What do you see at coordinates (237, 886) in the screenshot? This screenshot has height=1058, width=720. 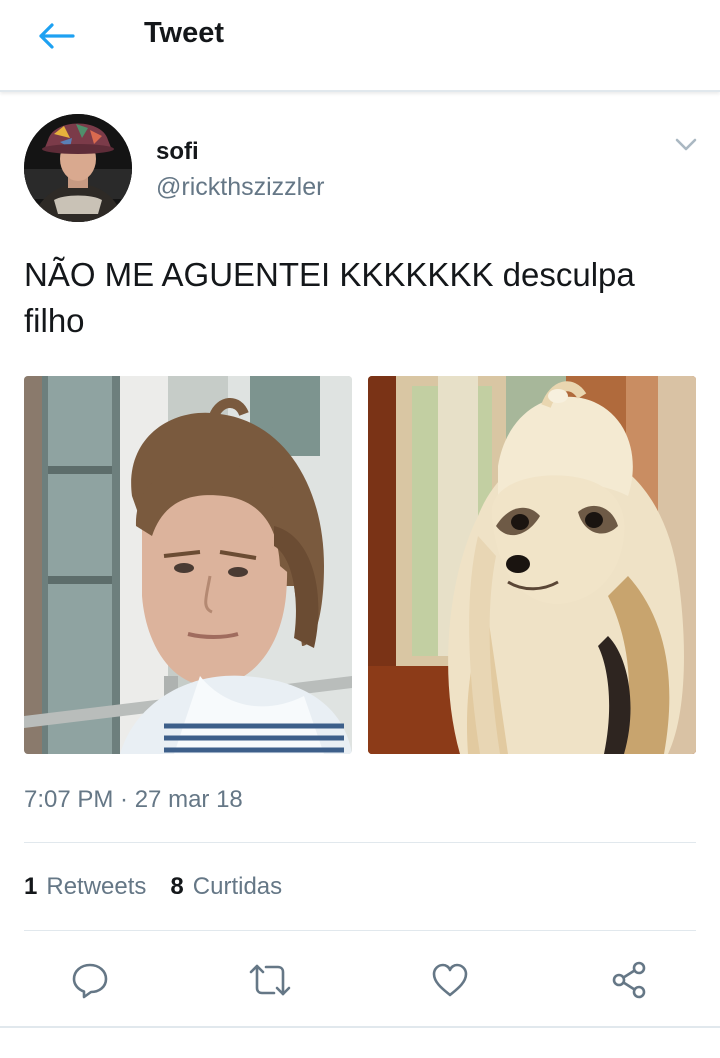 I see `likes-label: Curtidas` at bounding box center [237, 886].